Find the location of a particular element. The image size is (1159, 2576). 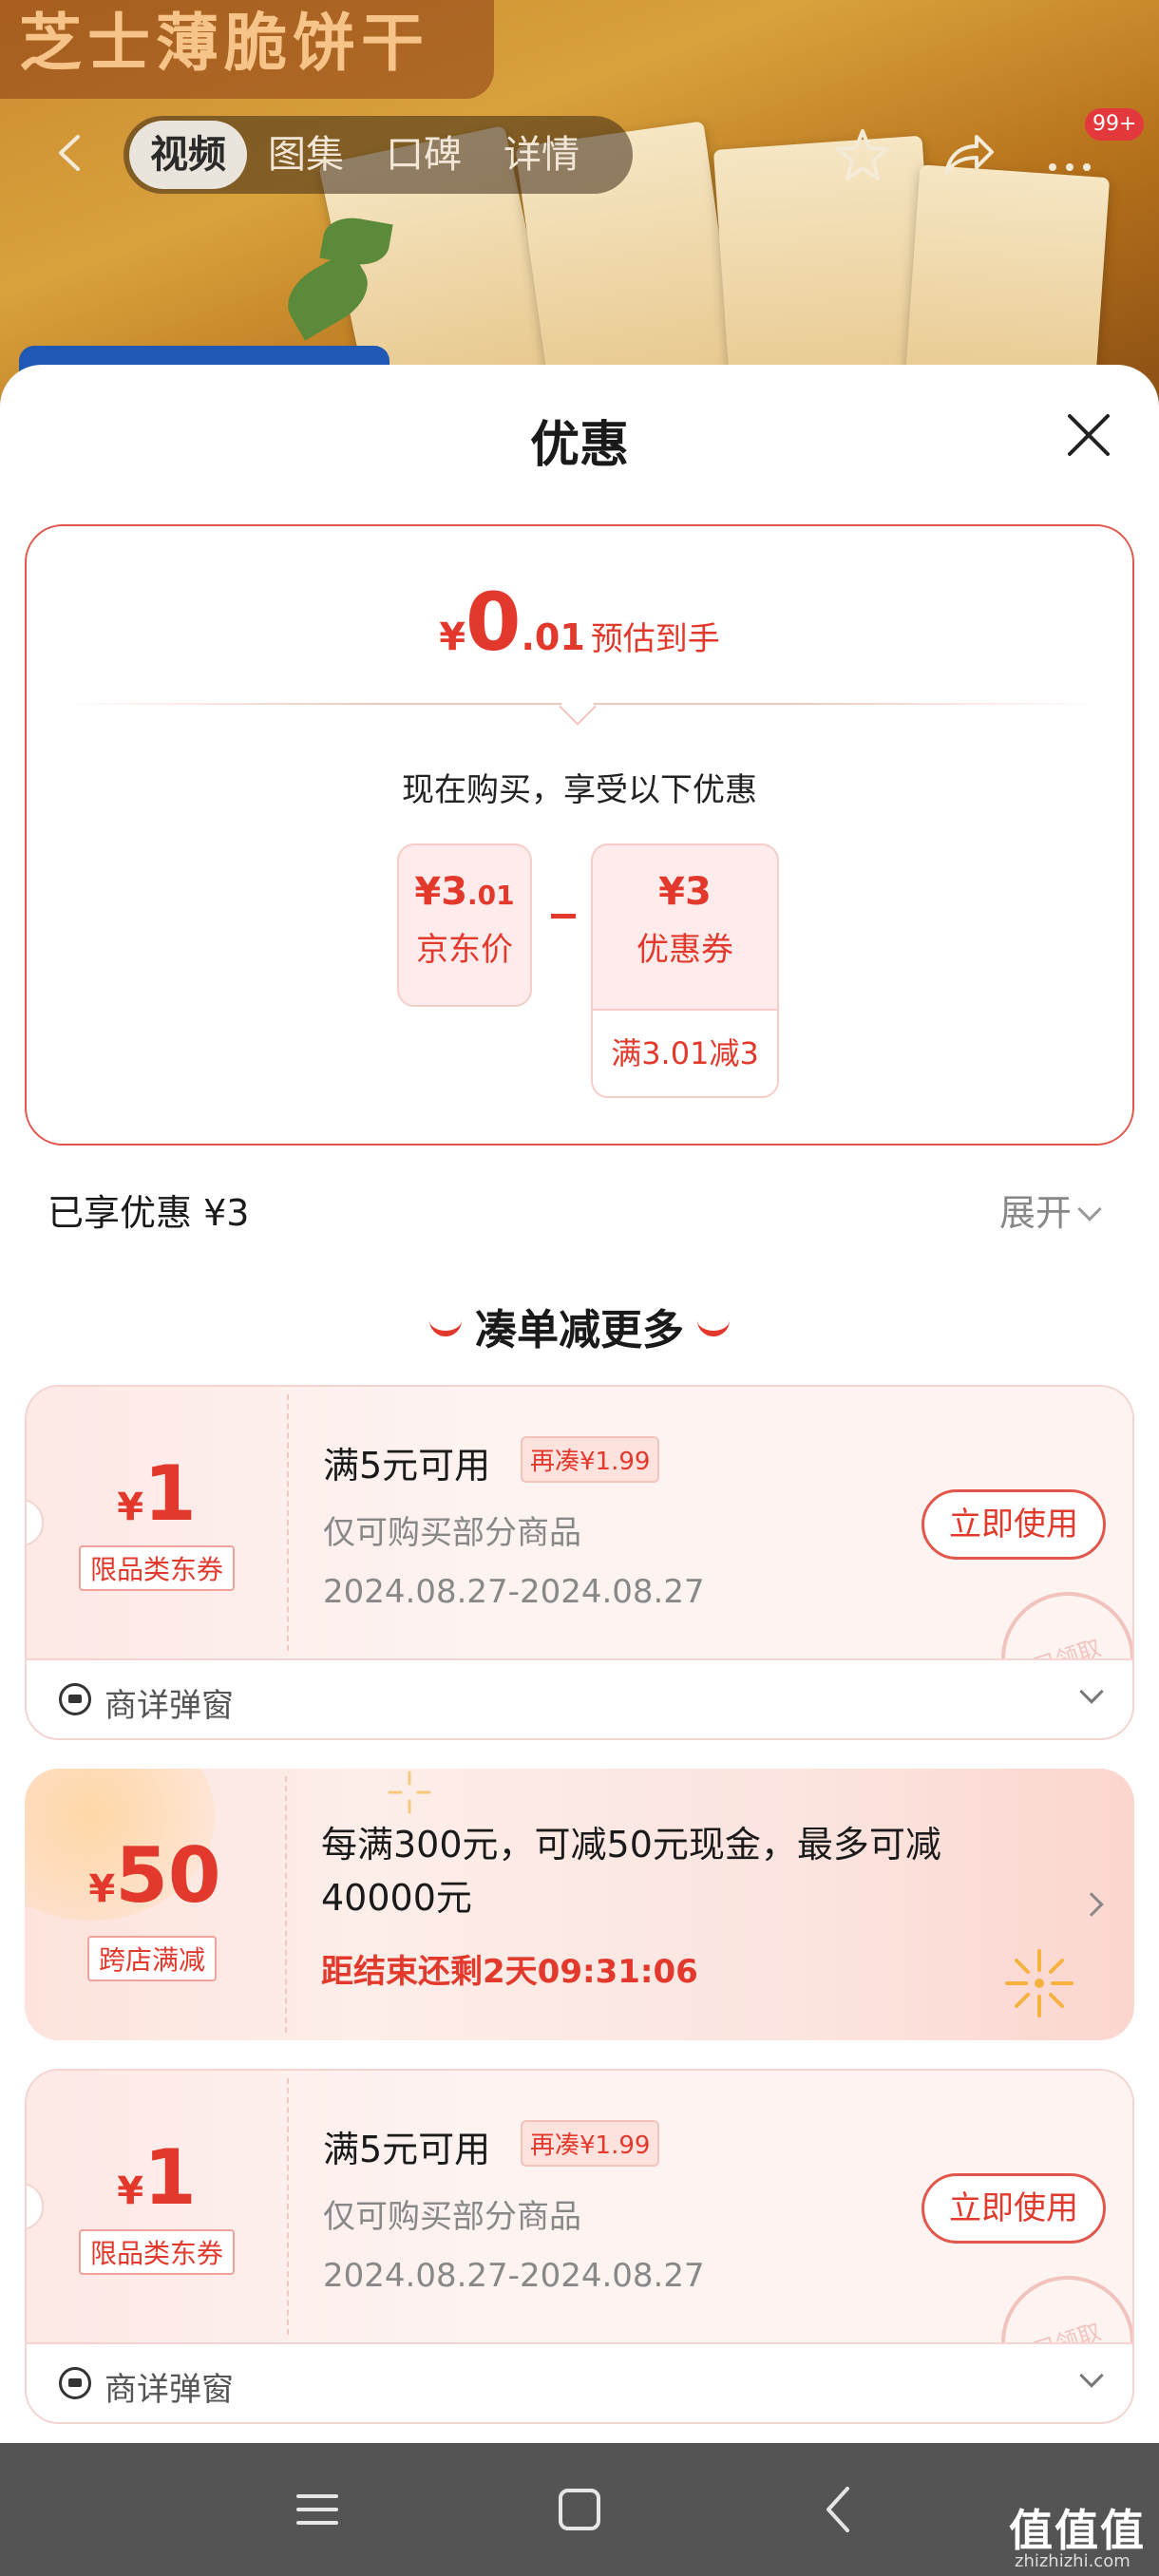

tab-details: 详情 is located at coordinates (541, 155).